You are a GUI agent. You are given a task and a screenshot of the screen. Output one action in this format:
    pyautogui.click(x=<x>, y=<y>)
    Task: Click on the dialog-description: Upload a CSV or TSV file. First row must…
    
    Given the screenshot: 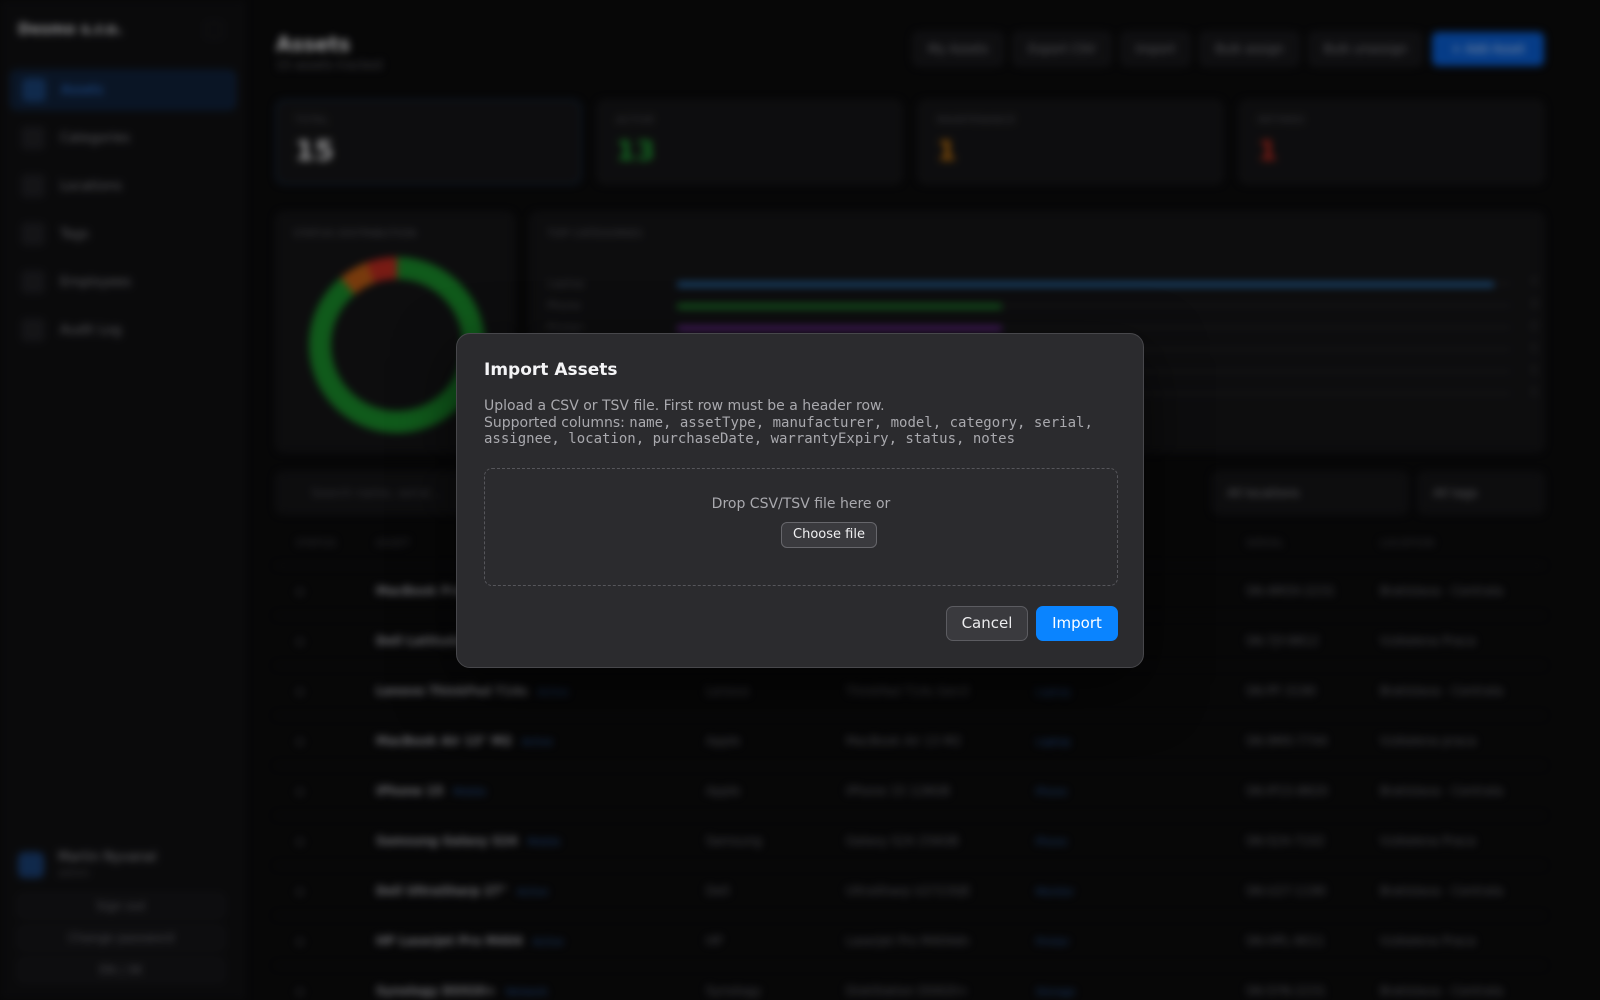 What is the action you would take?
    pyautogui.click(x=804, y=423)
    